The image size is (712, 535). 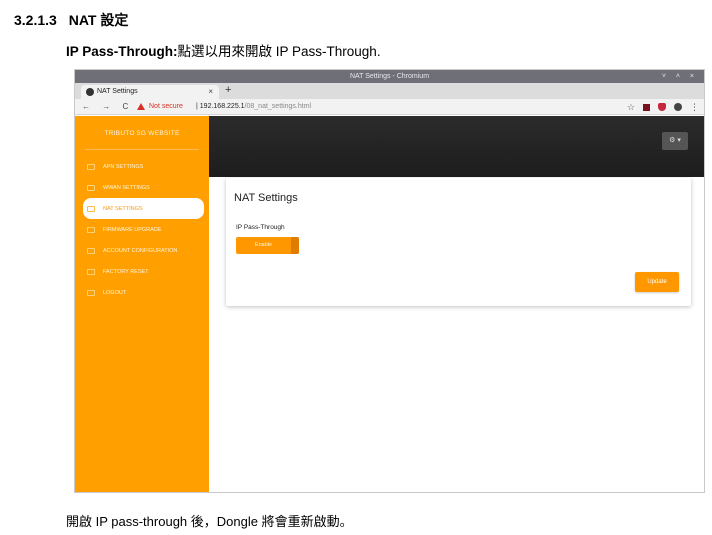 I want to click on ip-pass-through-toggle: Enable, so click(x=267, y=245).